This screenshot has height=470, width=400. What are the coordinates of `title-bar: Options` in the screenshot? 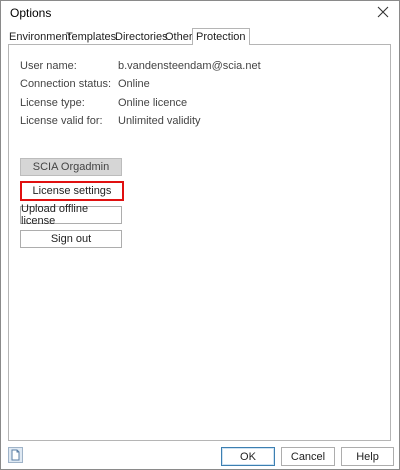 It's located at (200, 12).